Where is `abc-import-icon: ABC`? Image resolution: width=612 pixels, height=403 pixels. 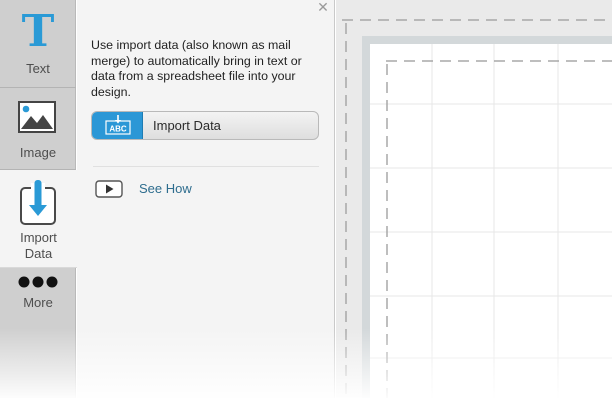
abc-import-icon: ABC is located at coordinates (117, 125).